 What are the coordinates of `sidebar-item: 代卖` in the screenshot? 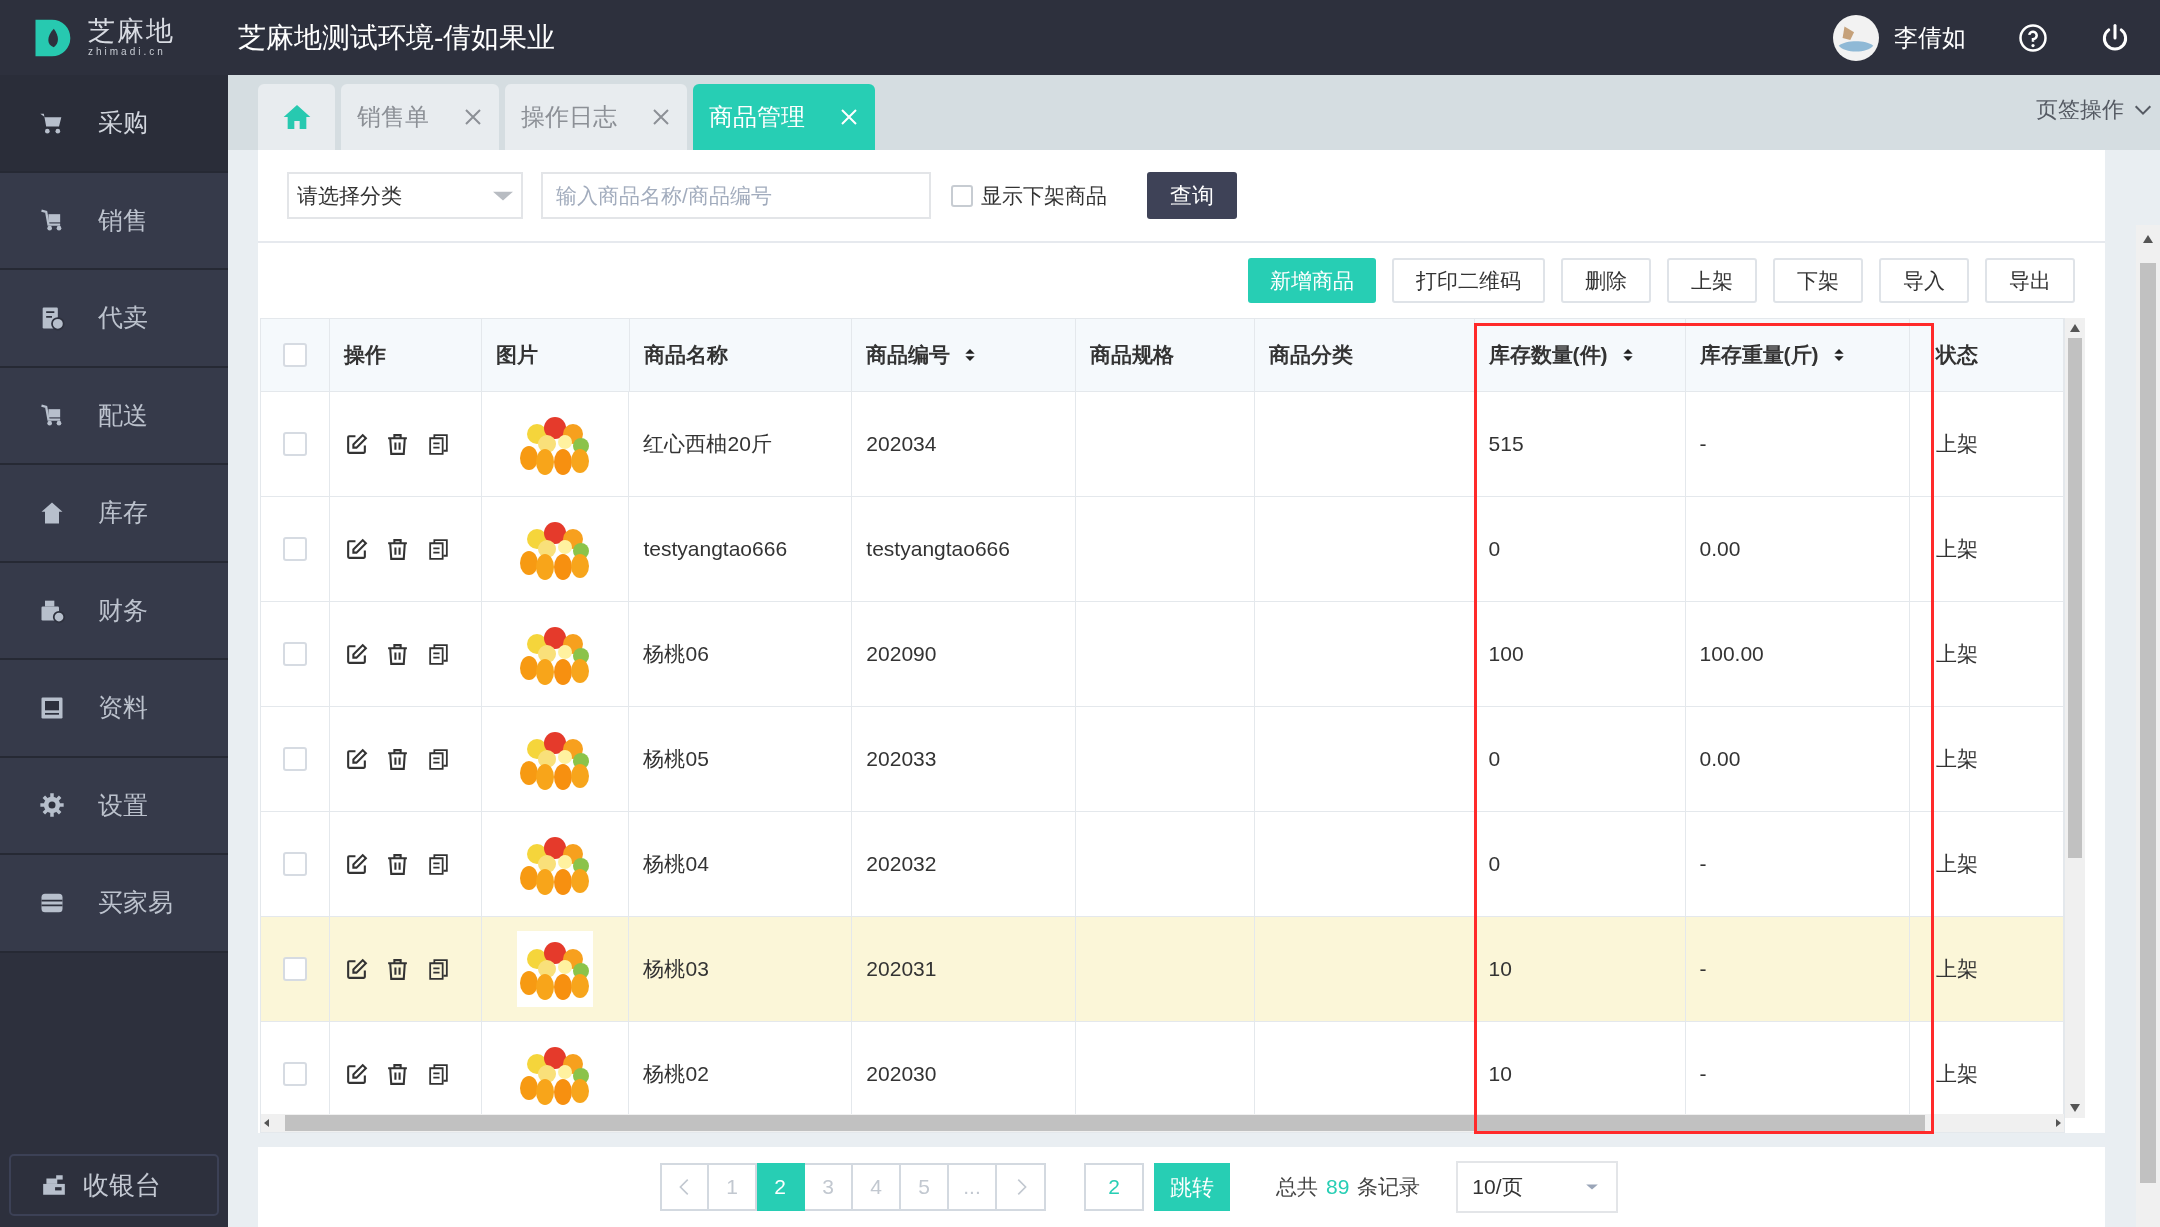 It's located at (114, 319).